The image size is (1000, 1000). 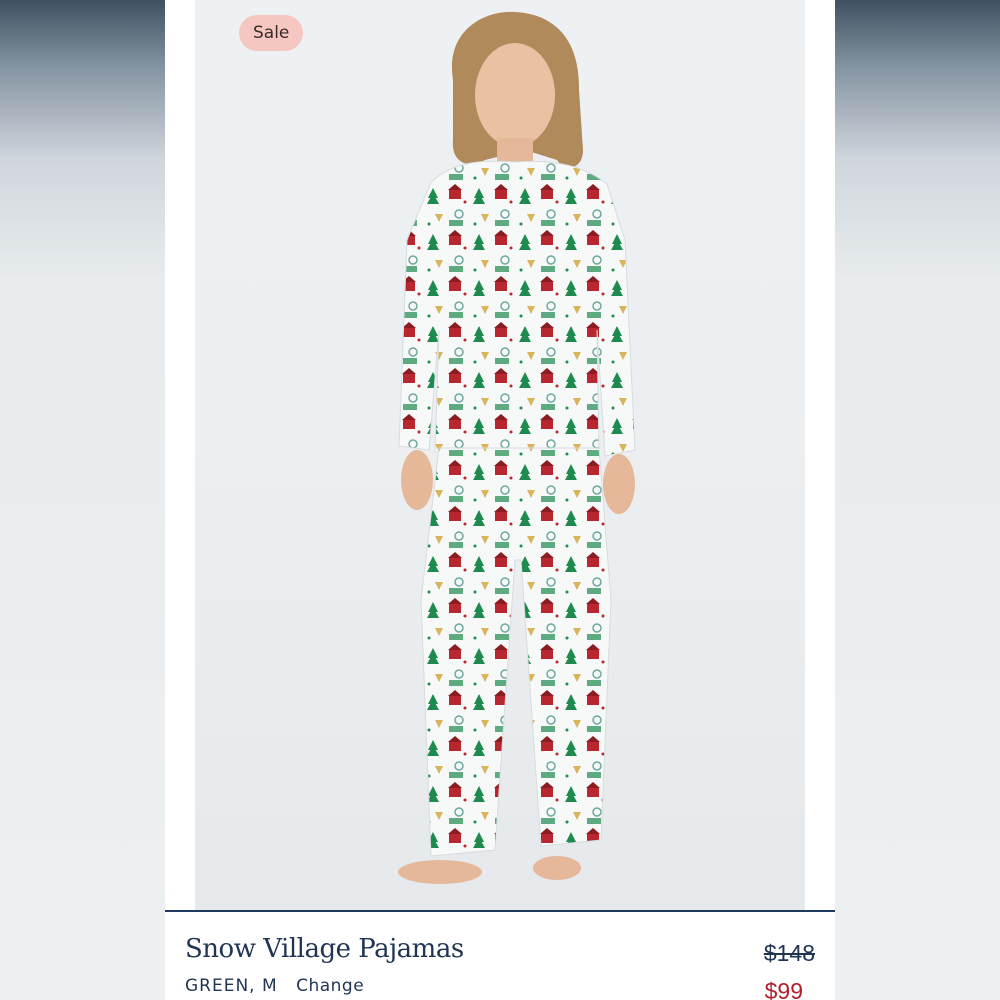 I want to click on product-title: Snow Village Pajamas, so click(x=324, y=949).